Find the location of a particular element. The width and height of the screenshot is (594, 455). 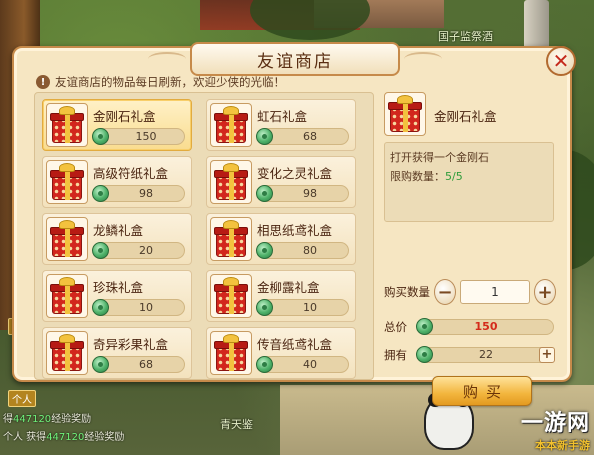

item-price: 150 is located at coordinates (138, 136).